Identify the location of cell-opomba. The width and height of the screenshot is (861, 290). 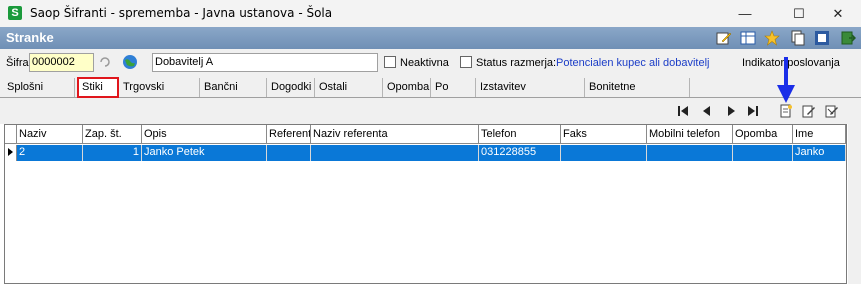
(763, 153).